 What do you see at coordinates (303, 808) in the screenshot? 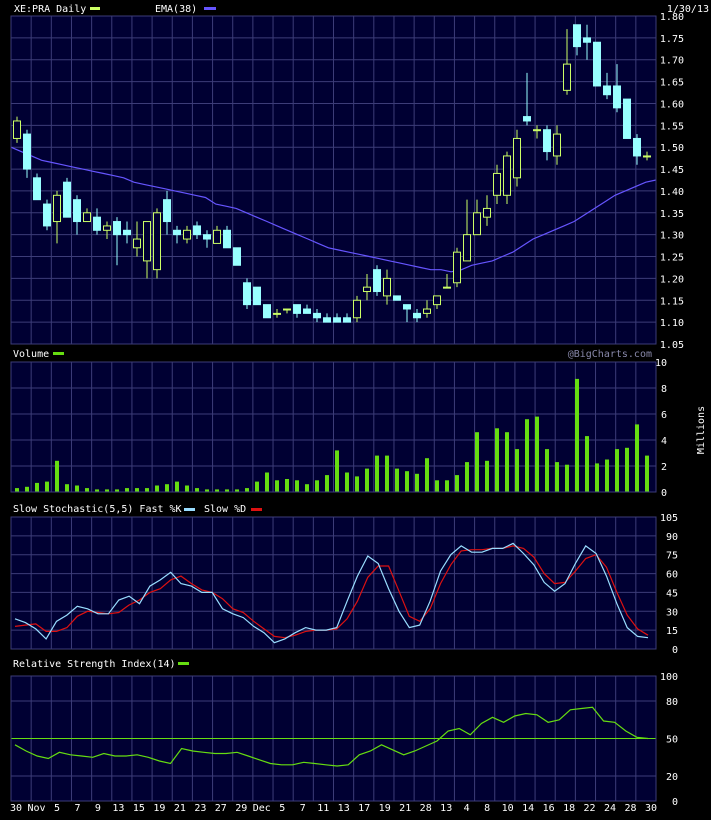
I see `x-tick-label: 7` at bounding box center [303, 808].